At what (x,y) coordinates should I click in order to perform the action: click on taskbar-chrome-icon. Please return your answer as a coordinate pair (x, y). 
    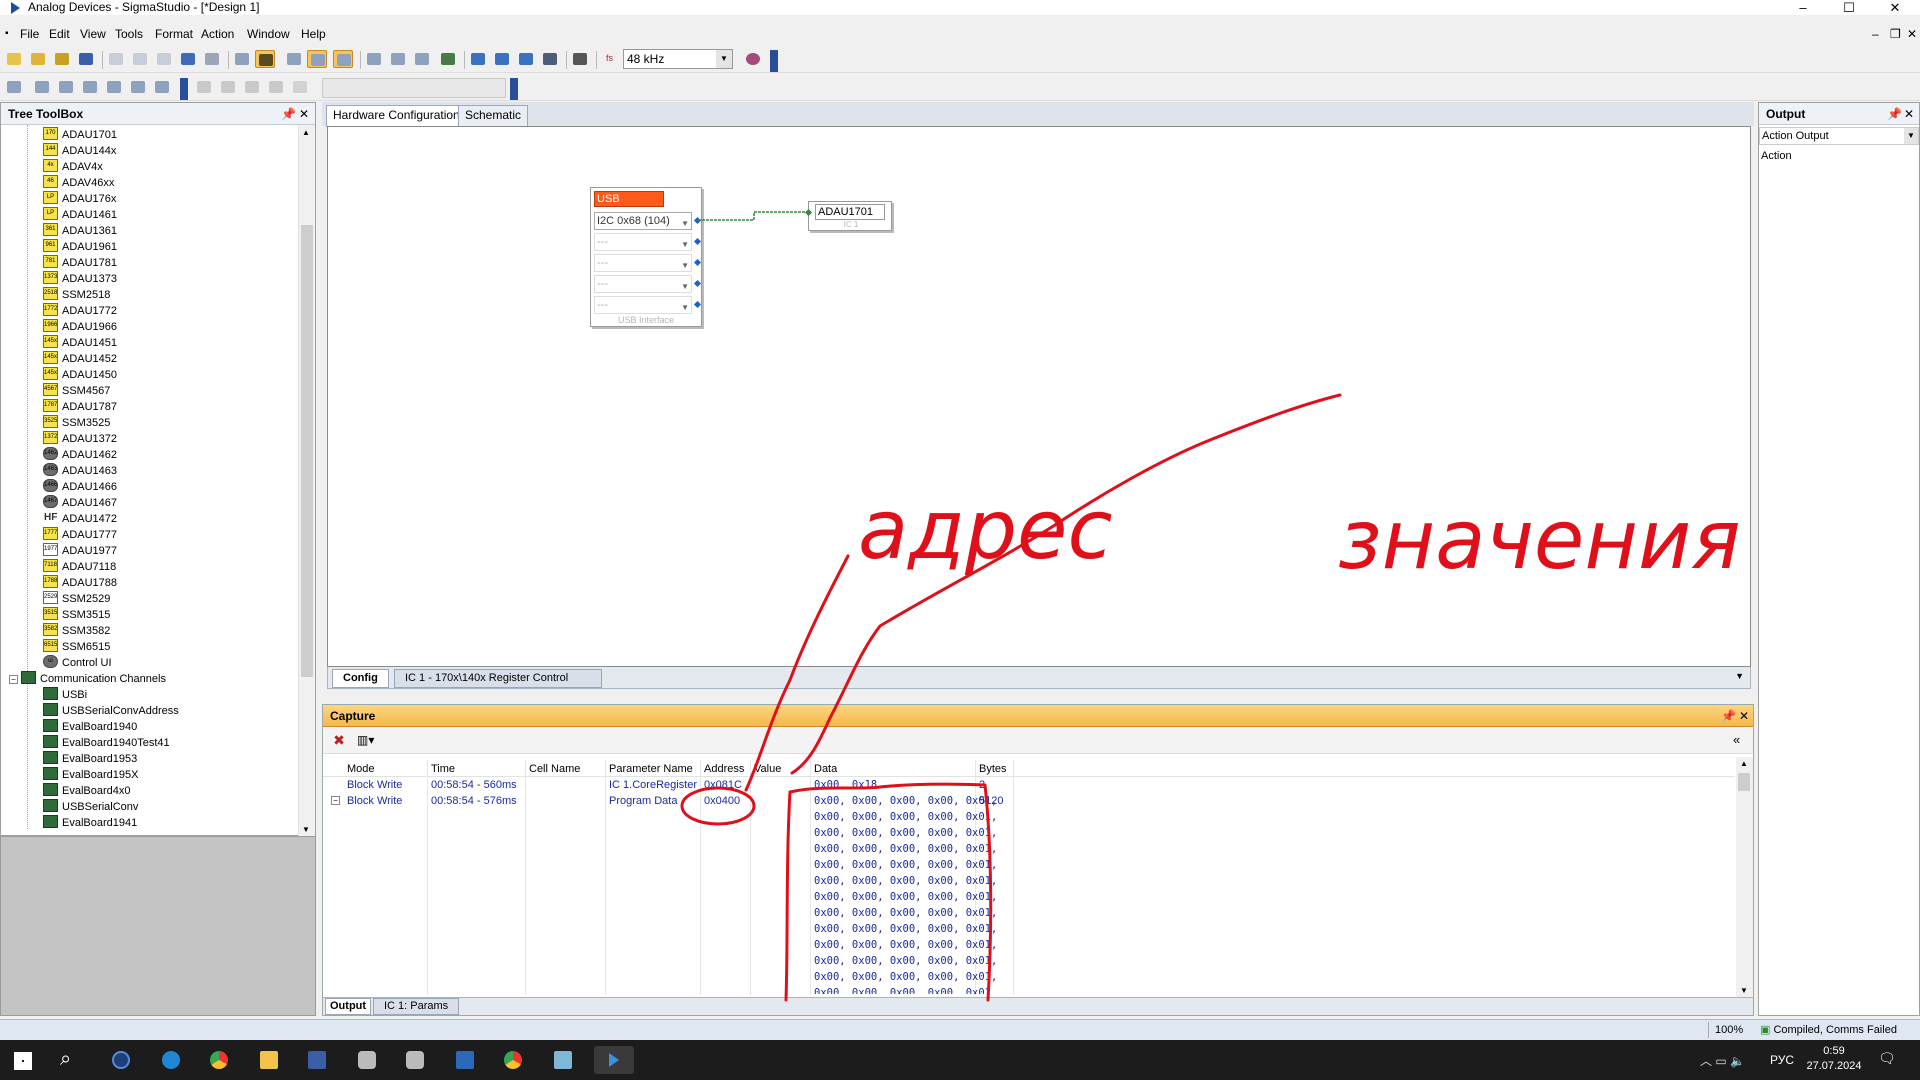
    Looking at the image, I should click on (219, 1060).